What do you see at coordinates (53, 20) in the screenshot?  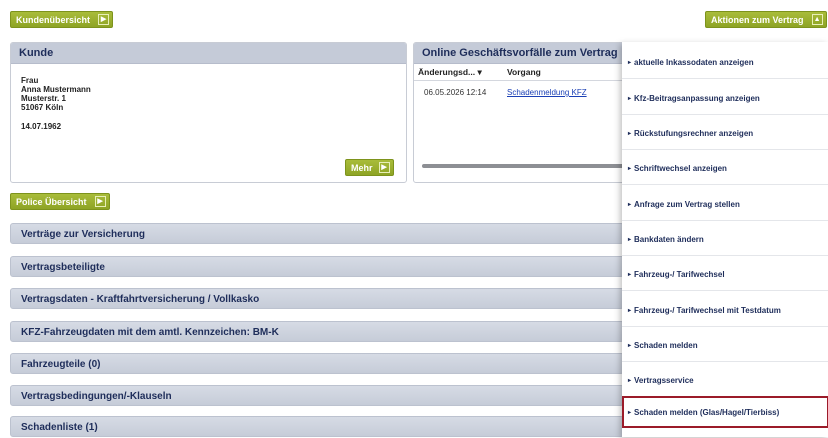 I see `kundenuebersicht-label: Kundenübersicht` at bounding box center [53, 20].